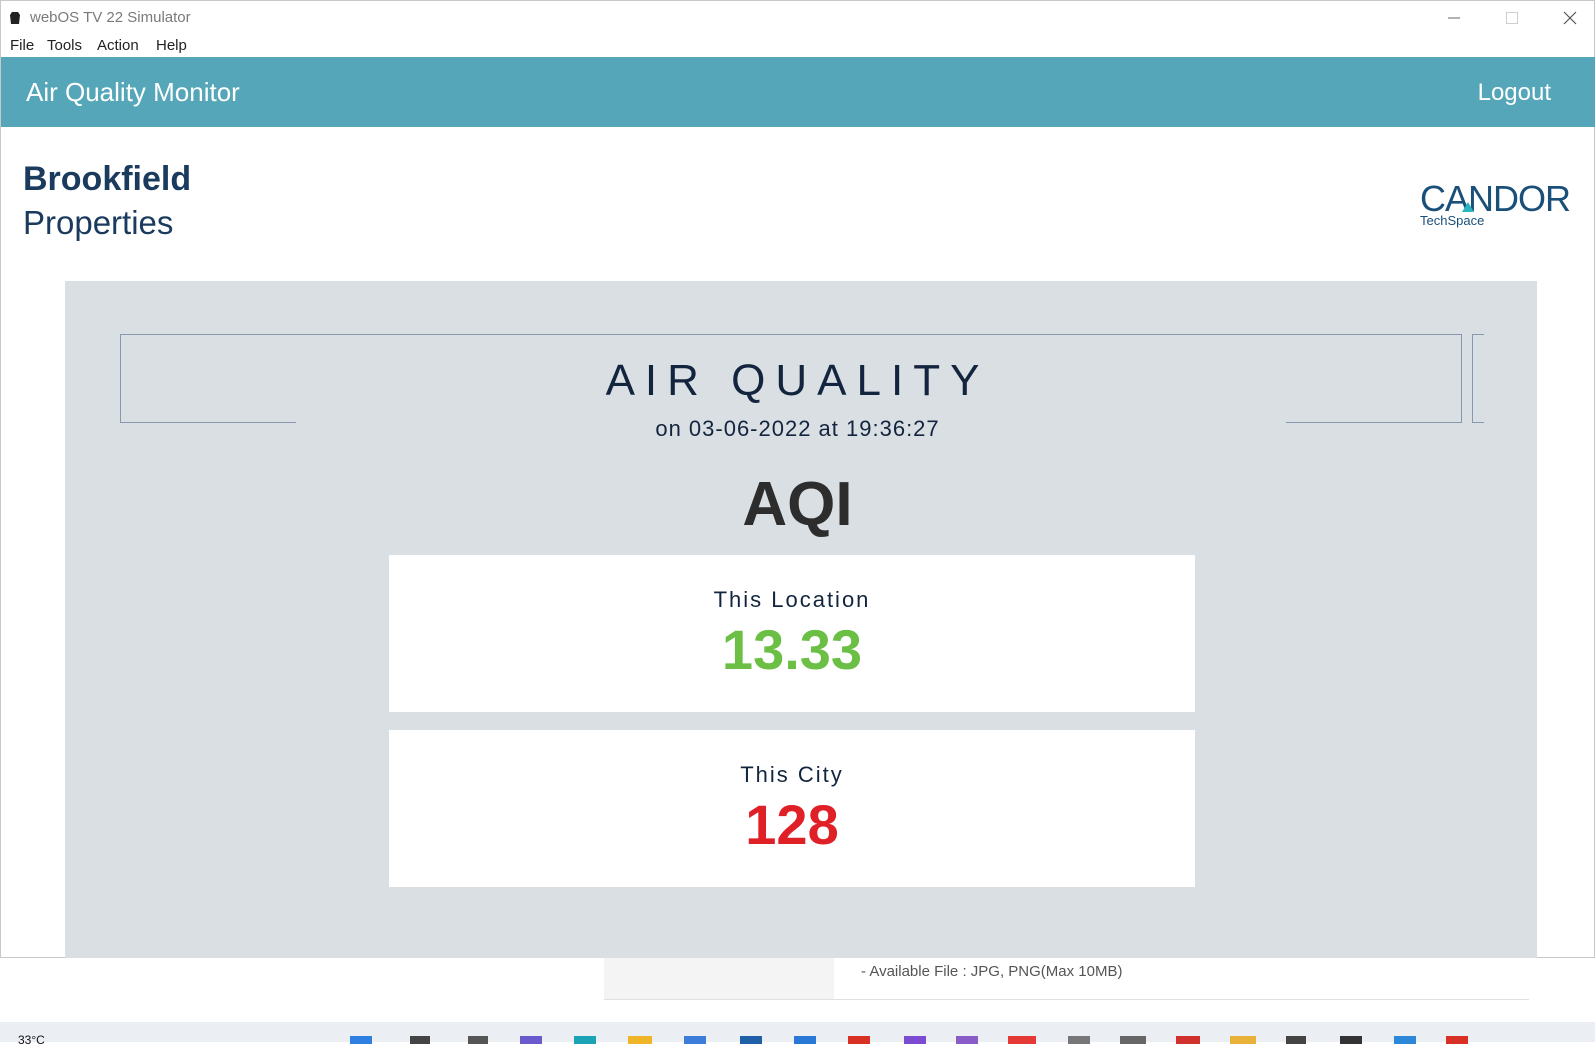 This screenshot has width=1595, height=1047. What do you see at coordinates (1457, 1040) in the screenshot?
I see `calendar-icon` at bounding box center [1457, 1040].